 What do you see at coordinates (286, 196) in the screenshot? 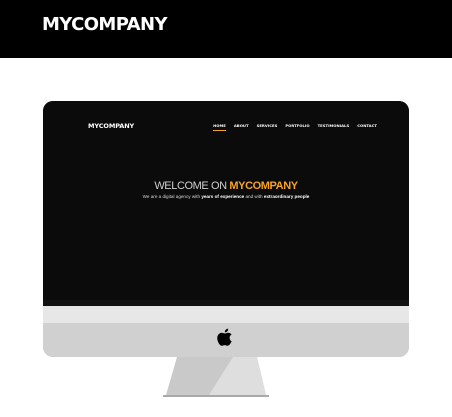
I see `hero-sub-bold-2: extraordinary people` at bounding box center [286, 196].